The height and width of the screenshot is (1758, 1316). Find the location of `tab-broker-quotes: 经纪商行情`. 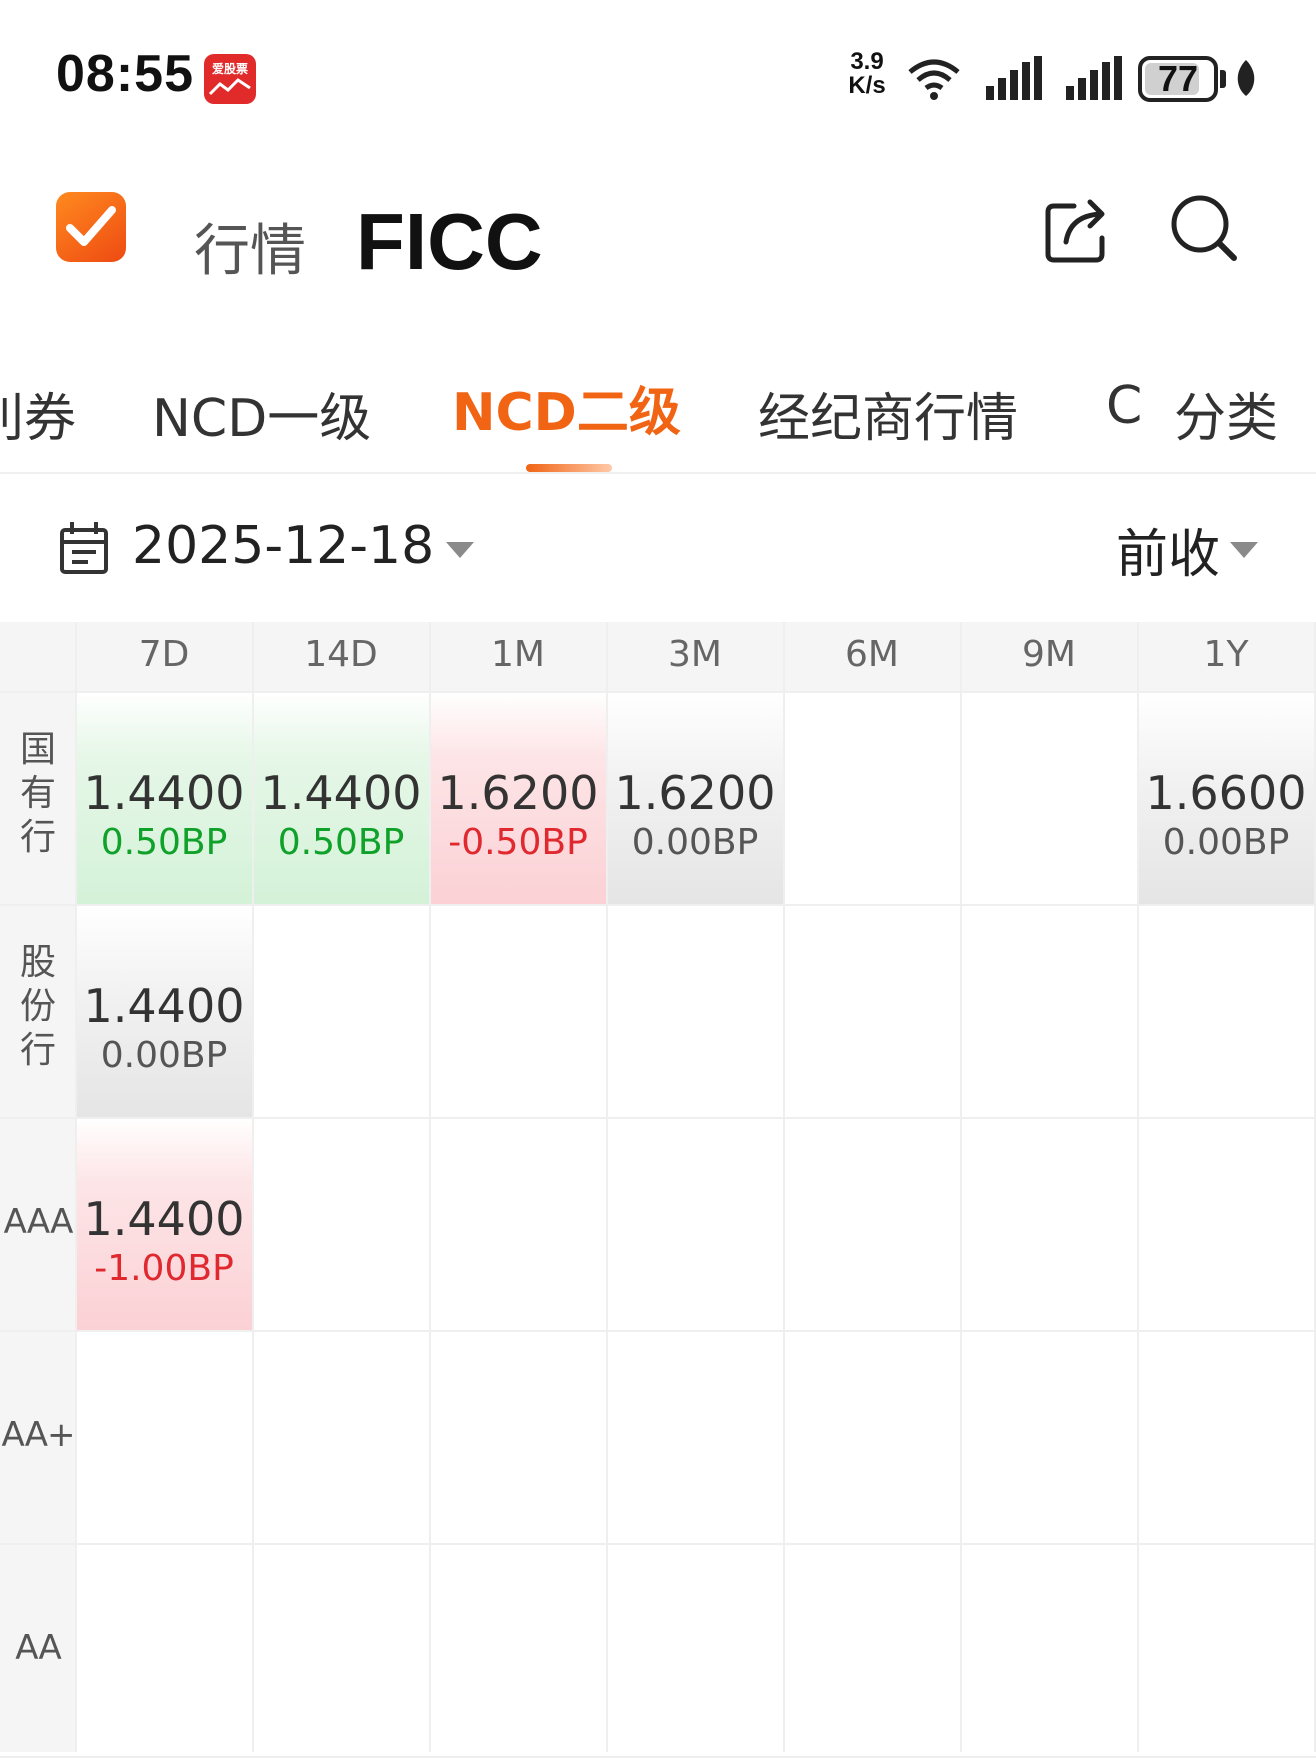

tab-broker-quotes: 经纪商行情 is located at coordinates (888, 413).